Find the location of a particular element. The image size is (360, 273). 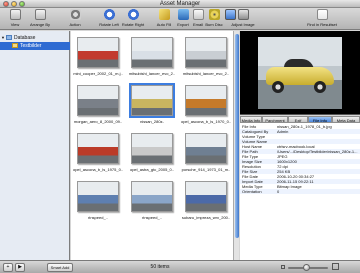

thumbnail: opel_ascona_b_ls_1970_0.. is located at coordinates (206, 103).